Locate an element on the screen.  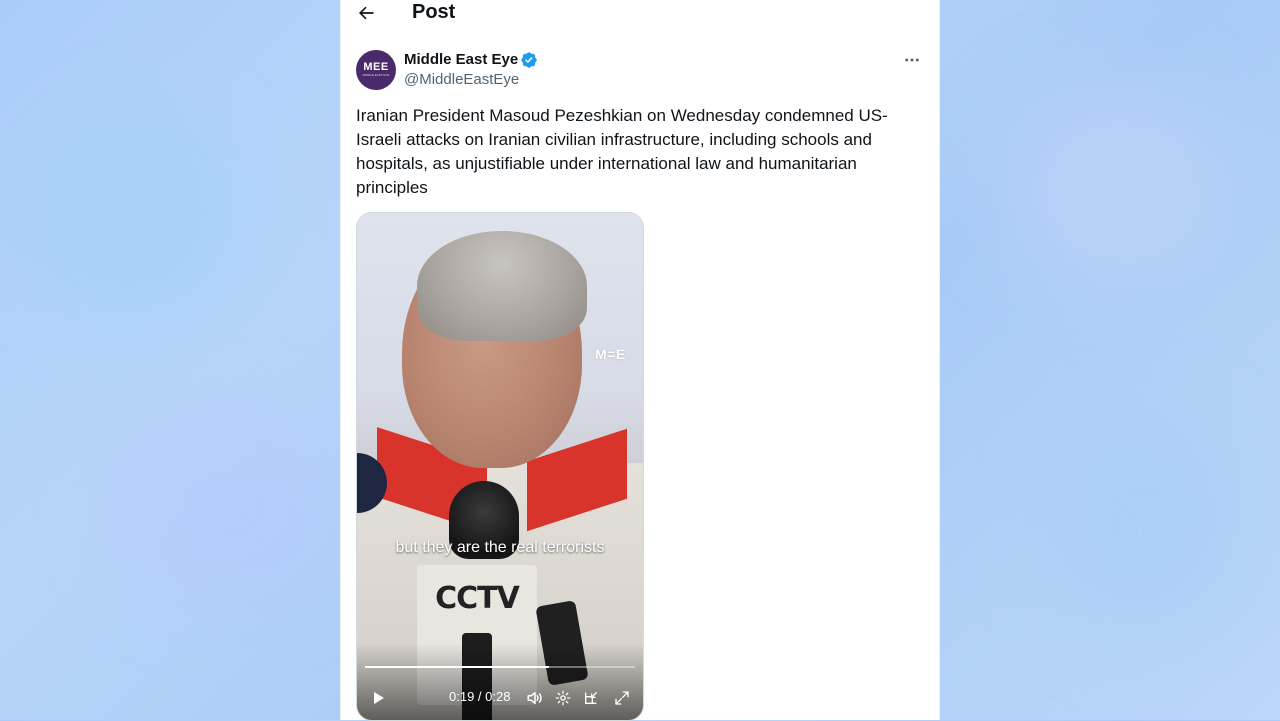
more-button is located at coordinates (912, 60).